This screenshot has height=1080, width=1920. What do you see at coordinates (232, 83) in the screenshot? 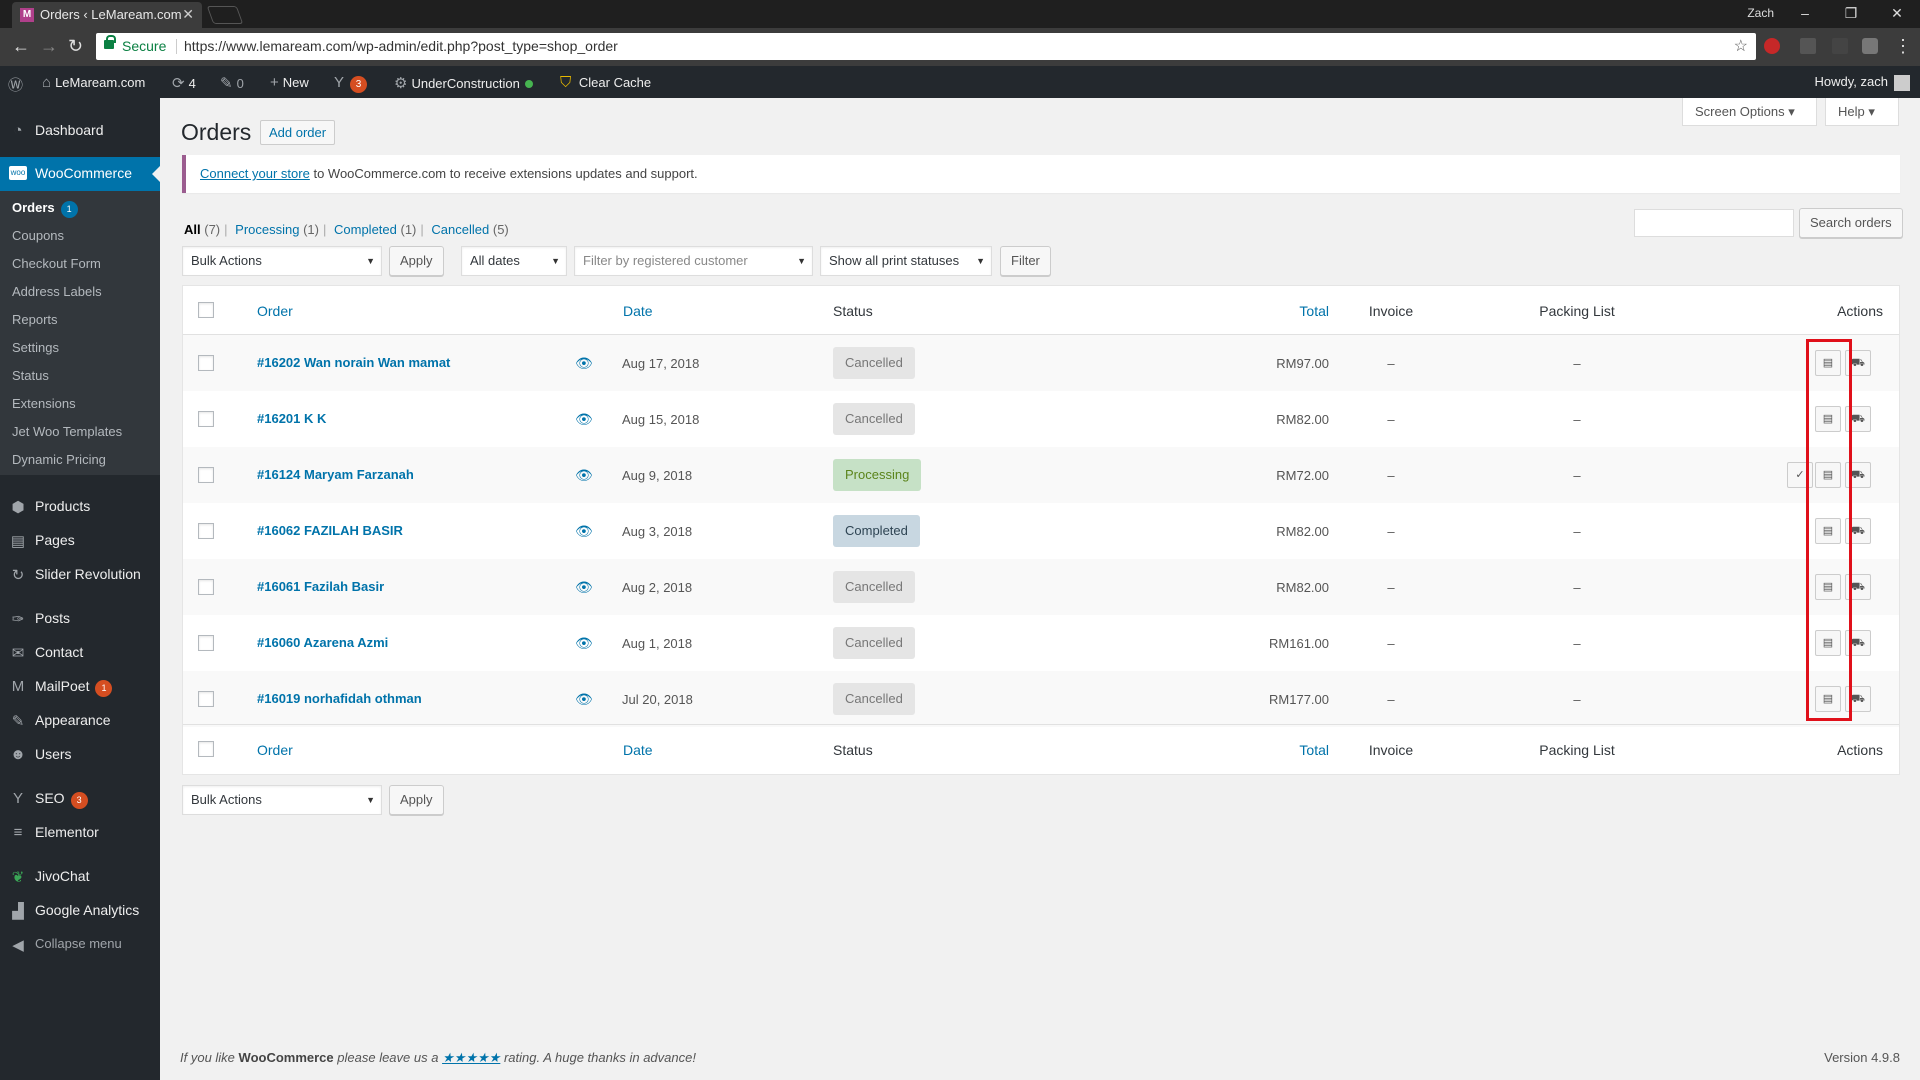
I see `comments-link: ✎ 0` at bounding box center [232, 83].